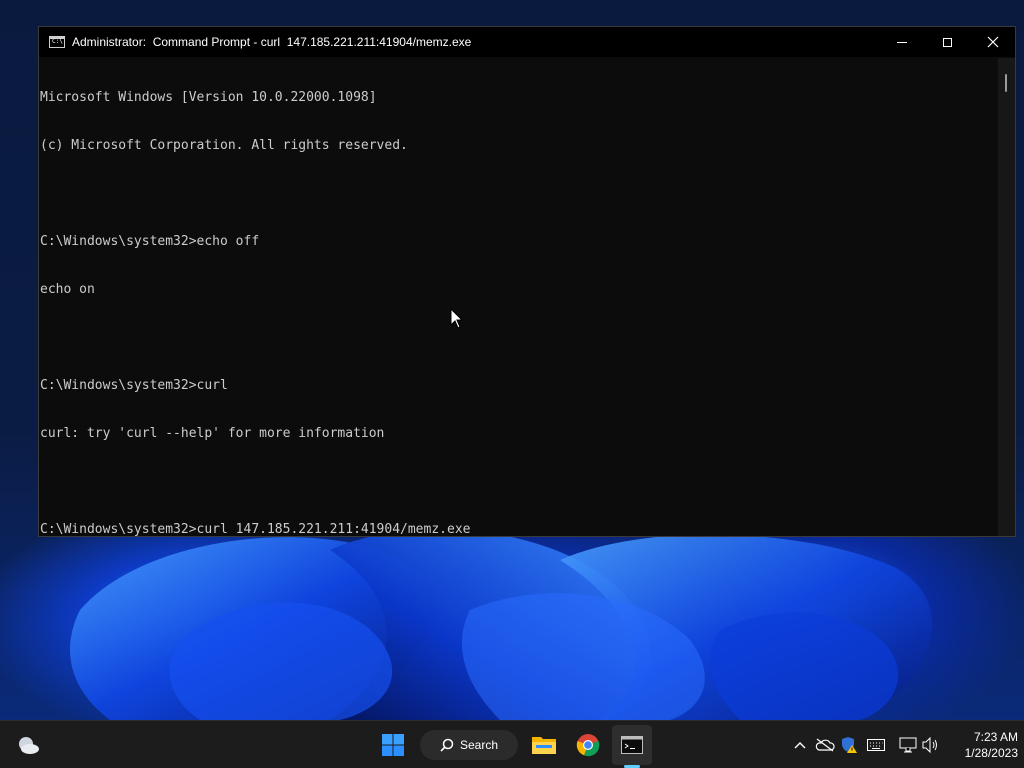 The image size is (1024, 768). I want to click on onedrive-tray-button, so click(825, 745).